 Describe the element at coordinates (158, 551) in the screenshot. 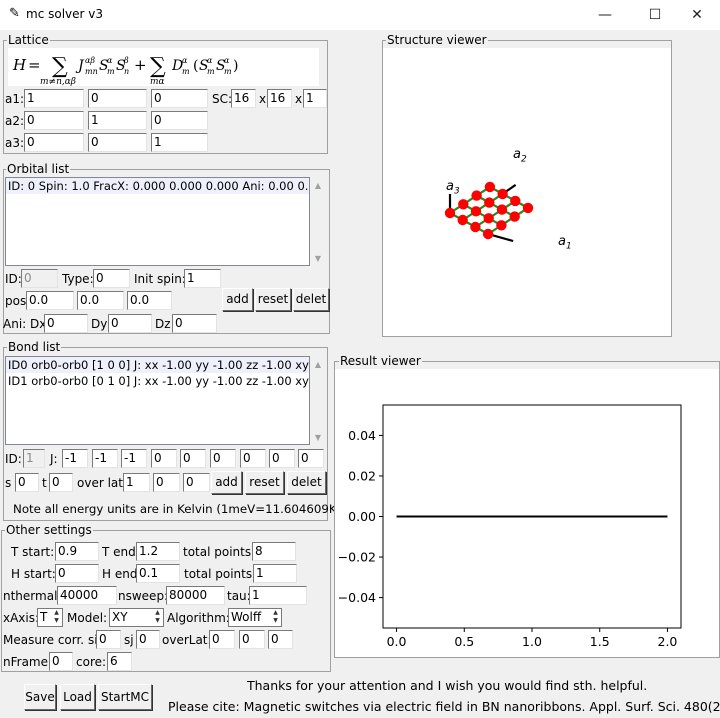

I see `t-end-input: 1.2` at that location.